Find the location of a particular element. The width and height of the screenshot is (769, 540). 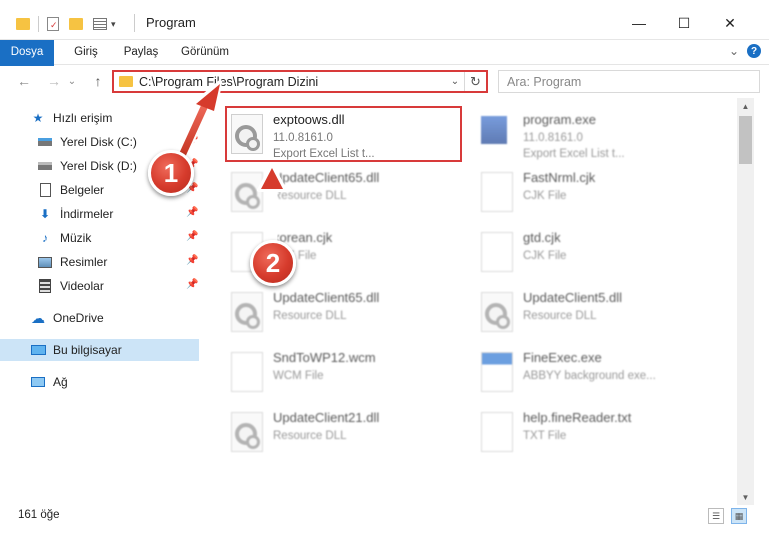

help-icon: ? is located at coordinates (754, 51).